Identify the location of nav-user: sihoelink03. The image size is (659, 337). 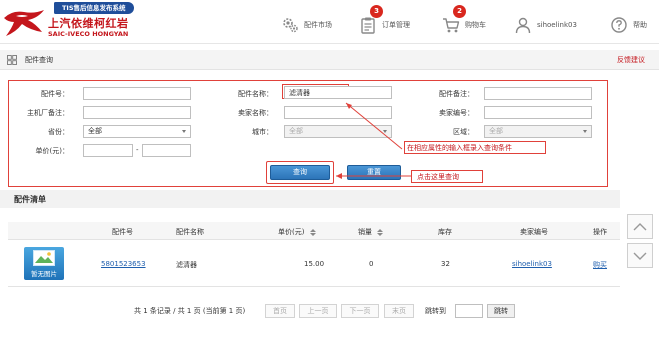
(545, 25).